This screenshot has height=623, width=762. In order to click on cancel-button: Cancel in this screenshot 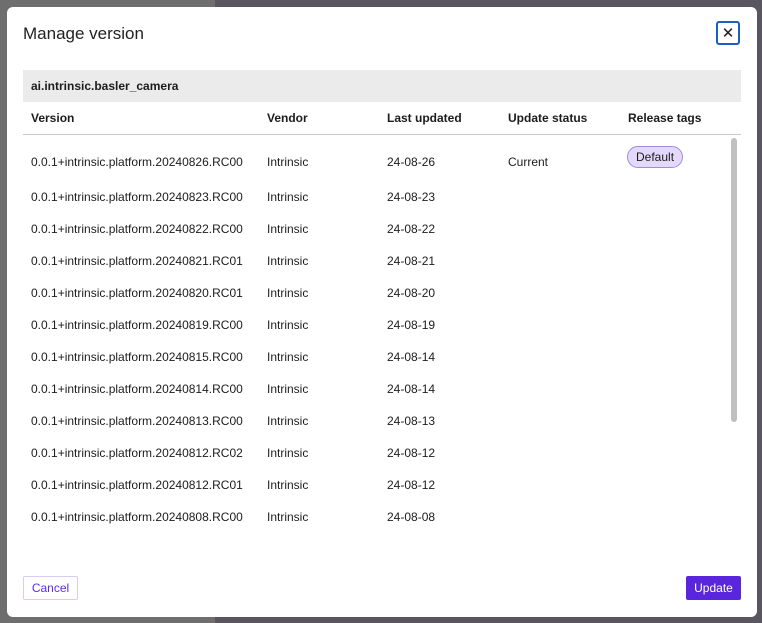, I will do `click(50, 588)`.